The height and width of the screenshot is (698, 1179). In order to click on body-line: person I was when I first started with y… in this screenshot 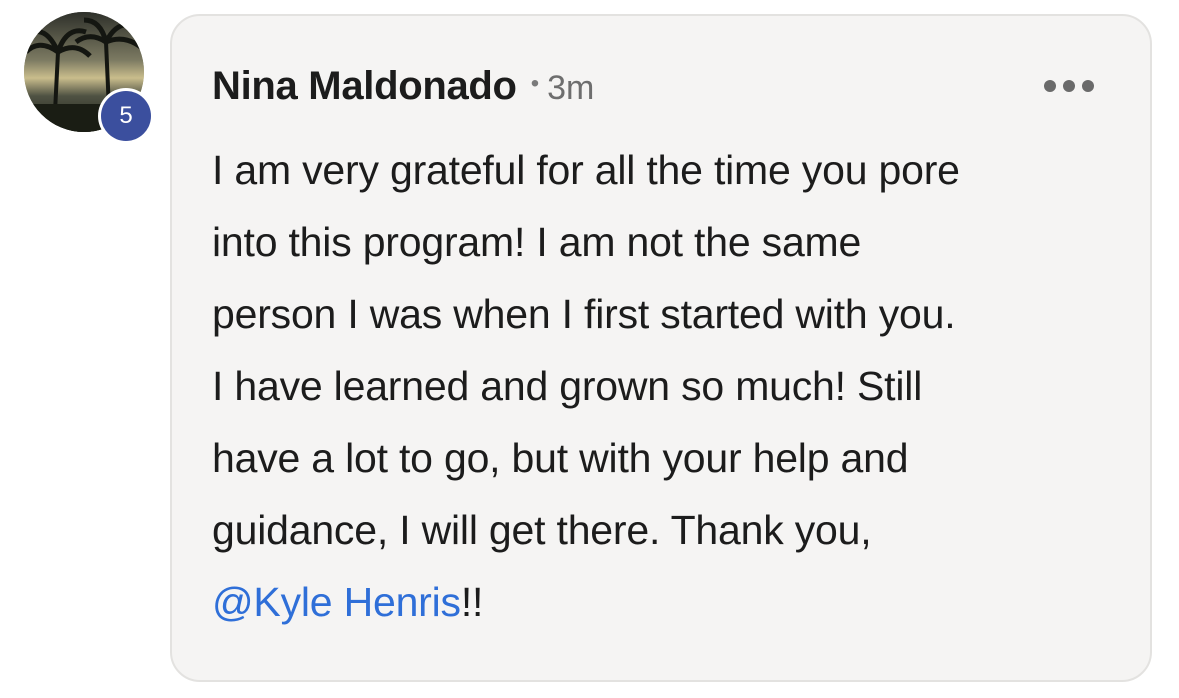, I will do `click(584, 314)`.